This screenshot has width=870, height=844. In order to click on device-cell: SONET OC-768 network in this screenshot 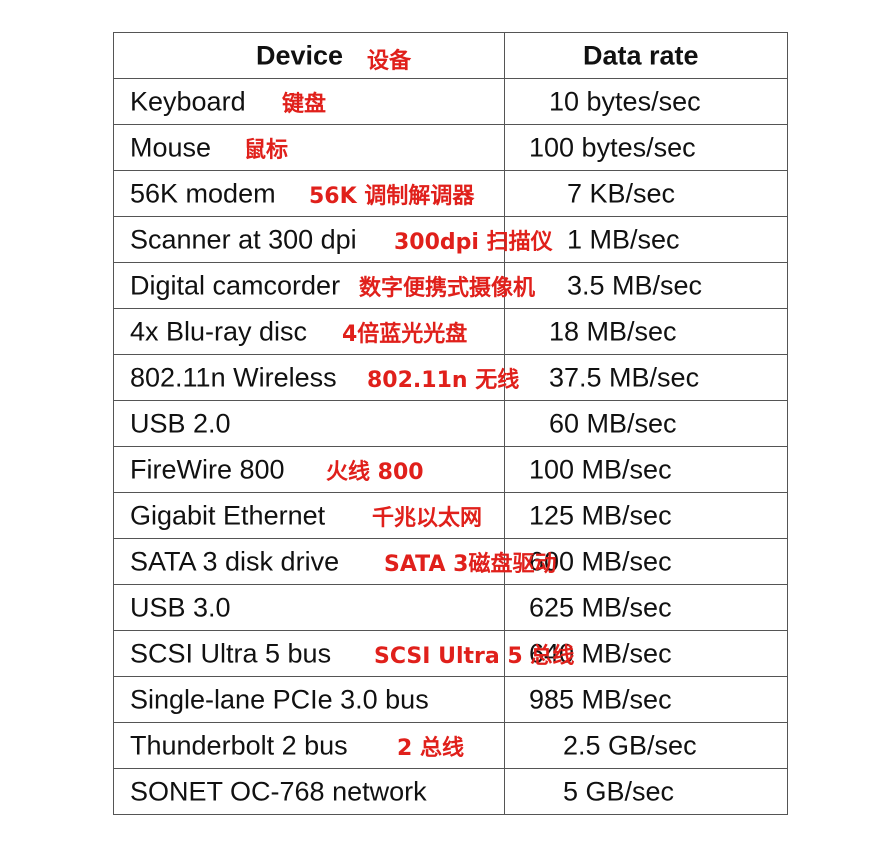, I will do `click(309, 791)`.